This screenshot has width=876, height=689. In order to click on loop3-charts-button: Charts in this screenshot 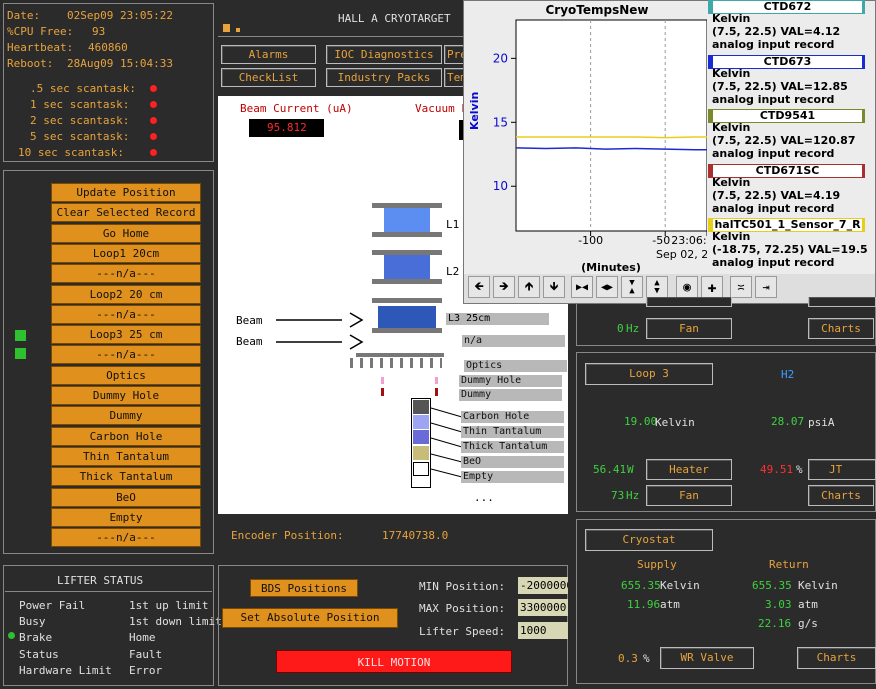, I will do `click(841, 495)`.